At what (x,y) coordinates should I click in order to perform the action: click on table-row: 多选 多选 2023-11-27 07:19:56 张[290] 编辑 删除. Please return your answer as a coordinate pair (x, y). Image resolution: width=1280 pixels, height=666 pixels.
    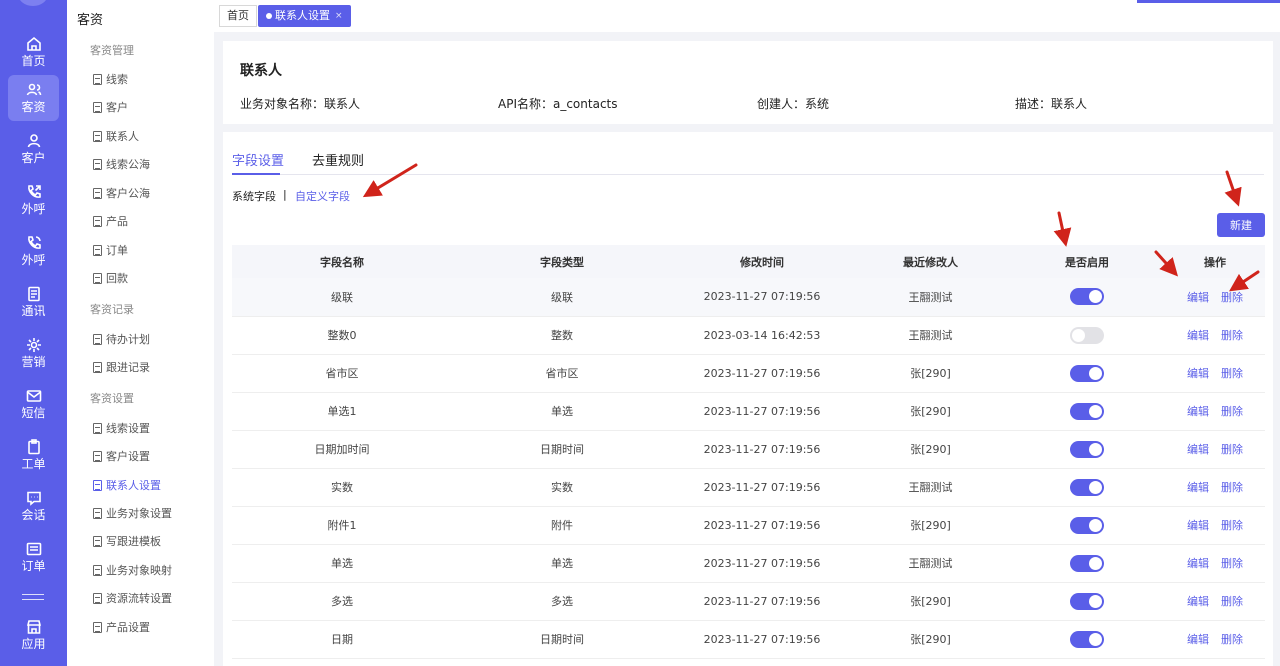
    Looking at the image, I should click on (748, 601).